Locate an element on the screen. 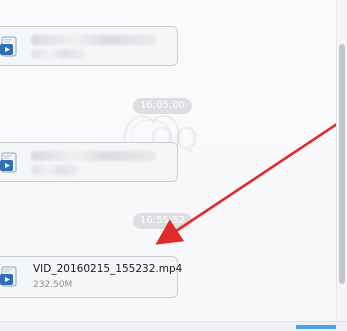 The image size is (347, 331). scrollbar-thumb is located at coordinates (342, 164).